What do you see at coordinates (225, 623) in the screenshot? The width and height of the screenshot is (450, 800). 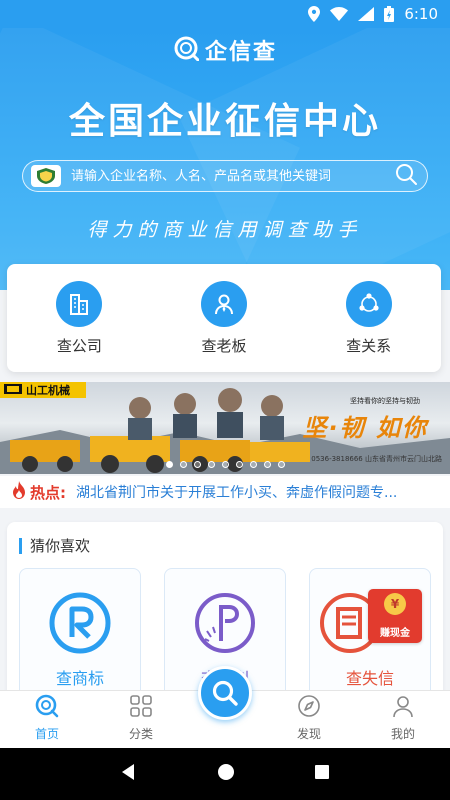 I see `patent-icon` at bounding box center [225, 623].